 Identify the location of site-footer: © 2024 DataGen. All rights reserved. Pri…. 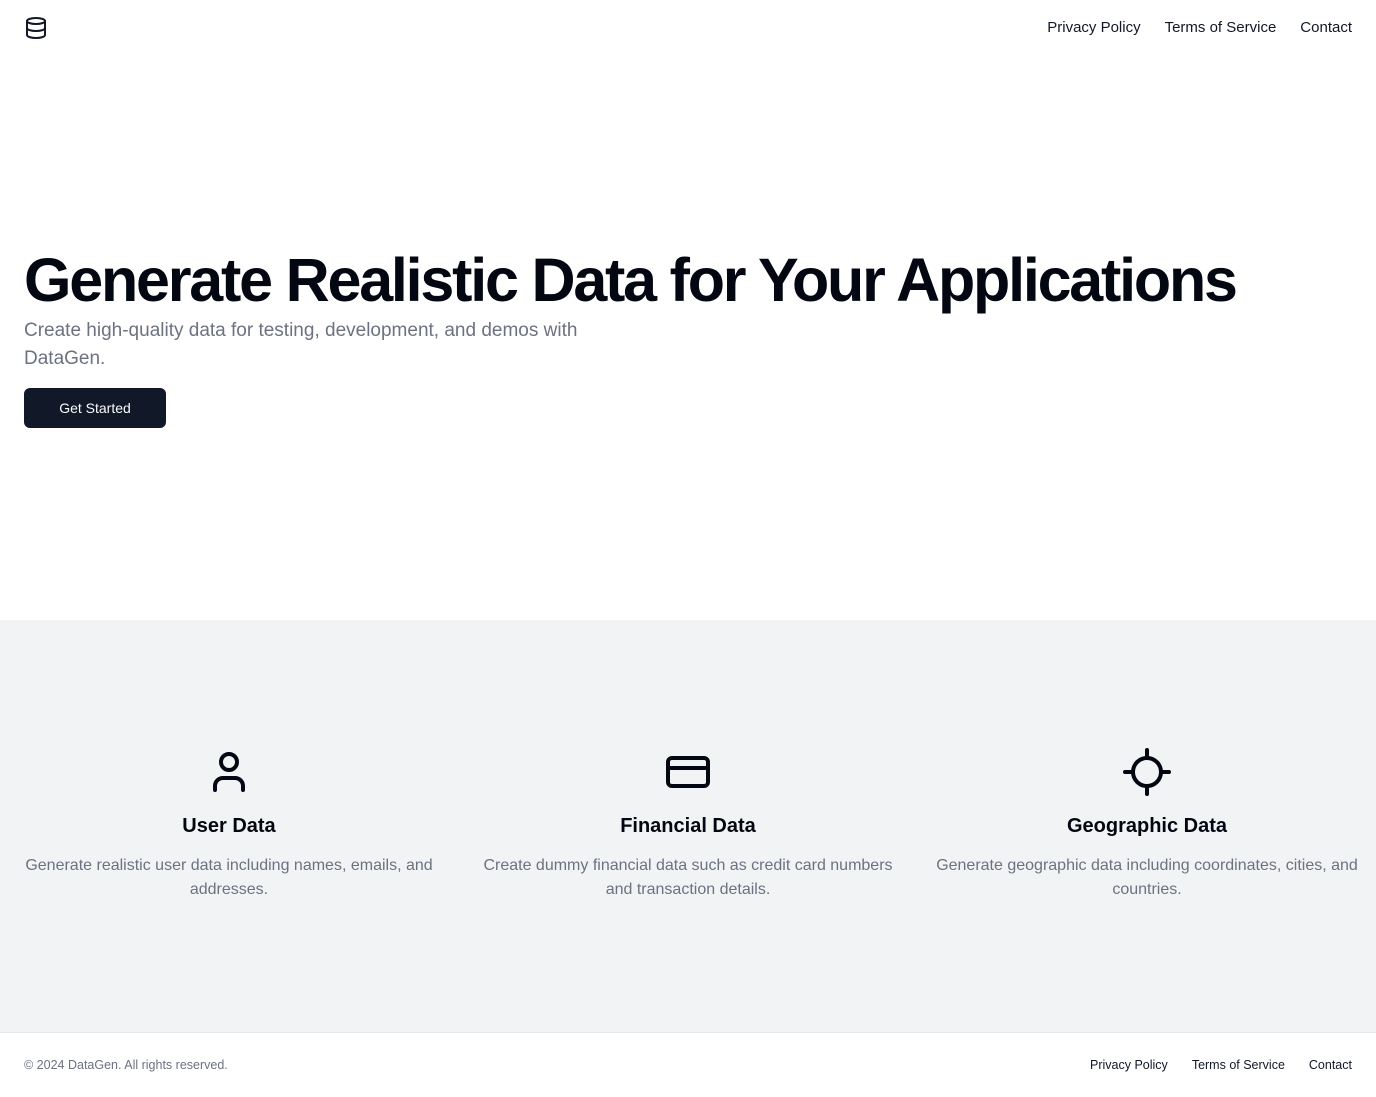
(688, 1064).